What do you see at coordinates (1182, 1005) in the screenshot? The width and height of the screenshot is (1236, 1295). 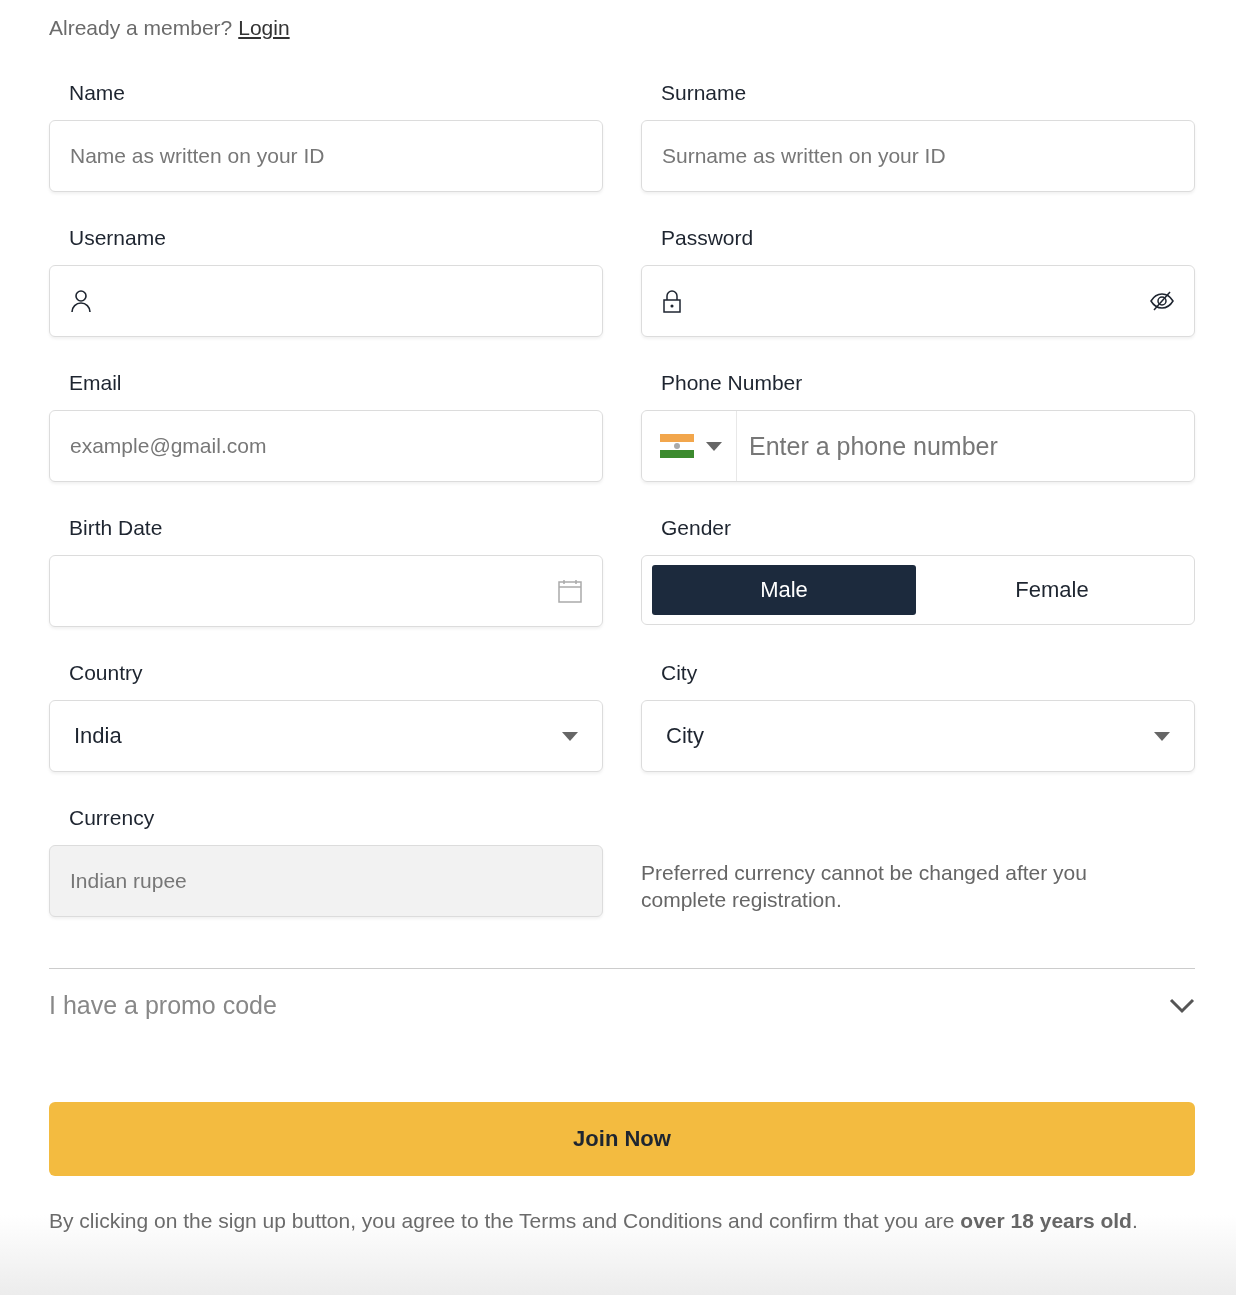 I see `chevron-down-icon` at bounding box center [1182, 1005].